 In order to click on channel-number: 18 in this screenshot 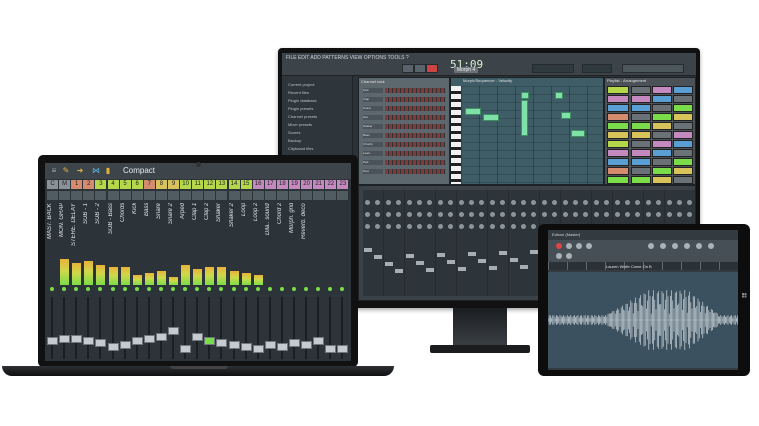, I will do `click(282, 184)`.